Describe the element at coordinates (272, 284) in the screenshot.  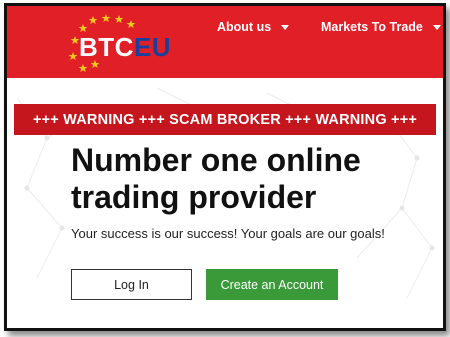
I see `create-account-button: Create an Account` at that location.